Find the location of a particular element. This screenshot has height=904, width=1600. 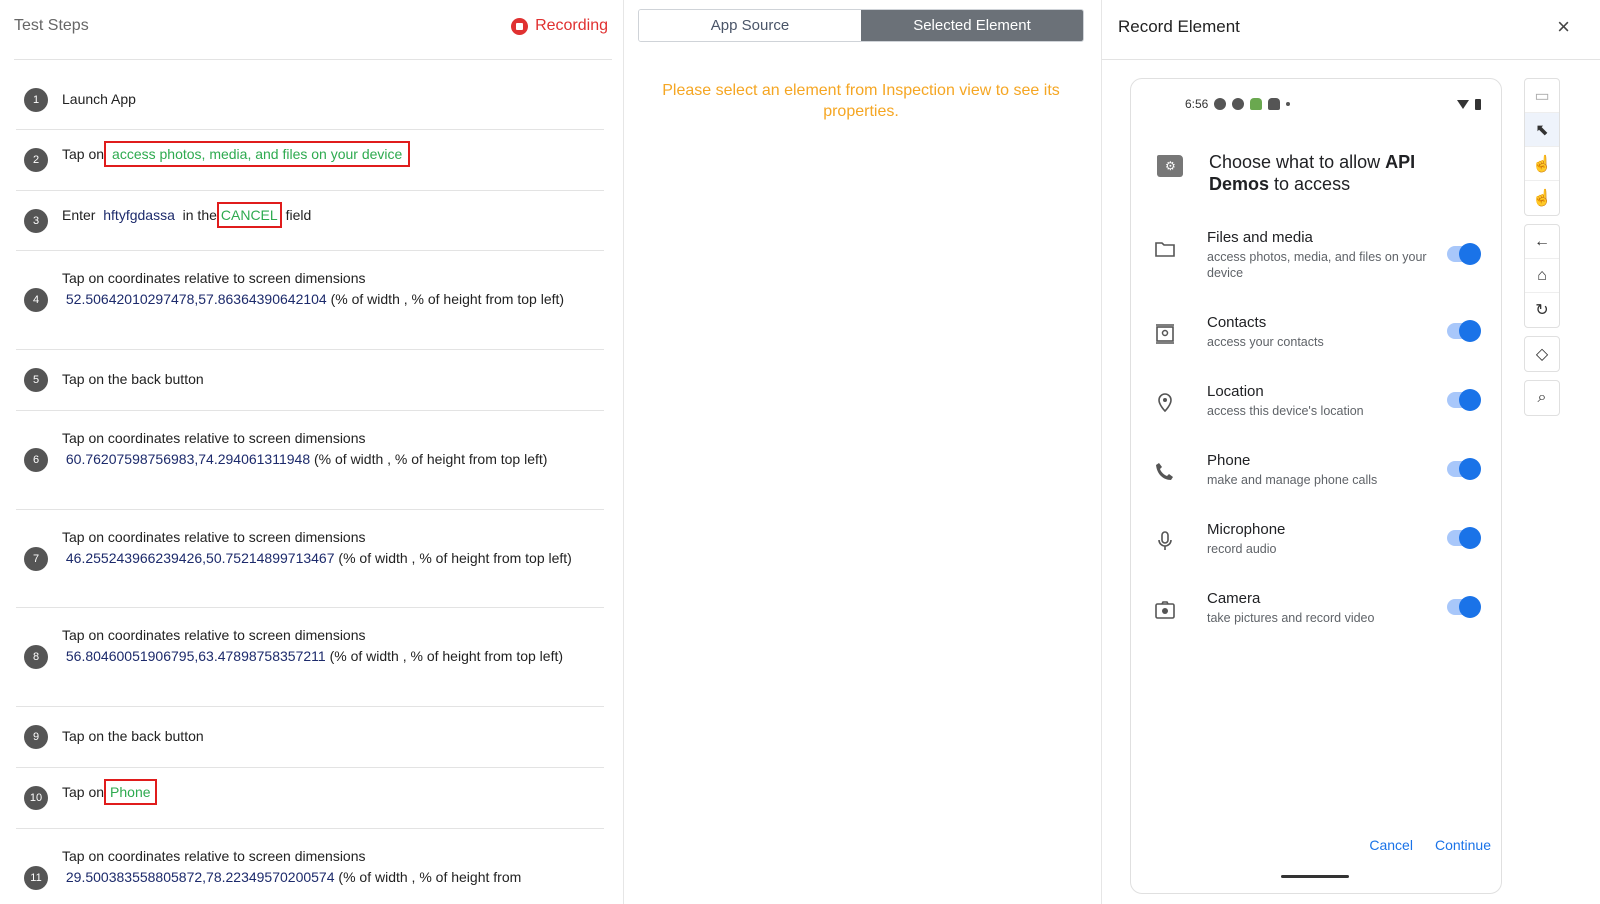

select-element-icon: ⬉ is located at coordinates (1542, 130).